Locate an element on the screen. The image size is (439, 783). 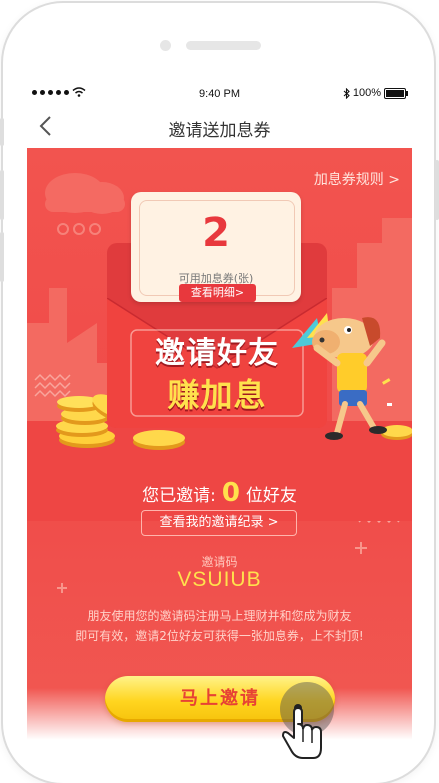
invited-suffix: 位好友 is located at coordinates (271, 496).